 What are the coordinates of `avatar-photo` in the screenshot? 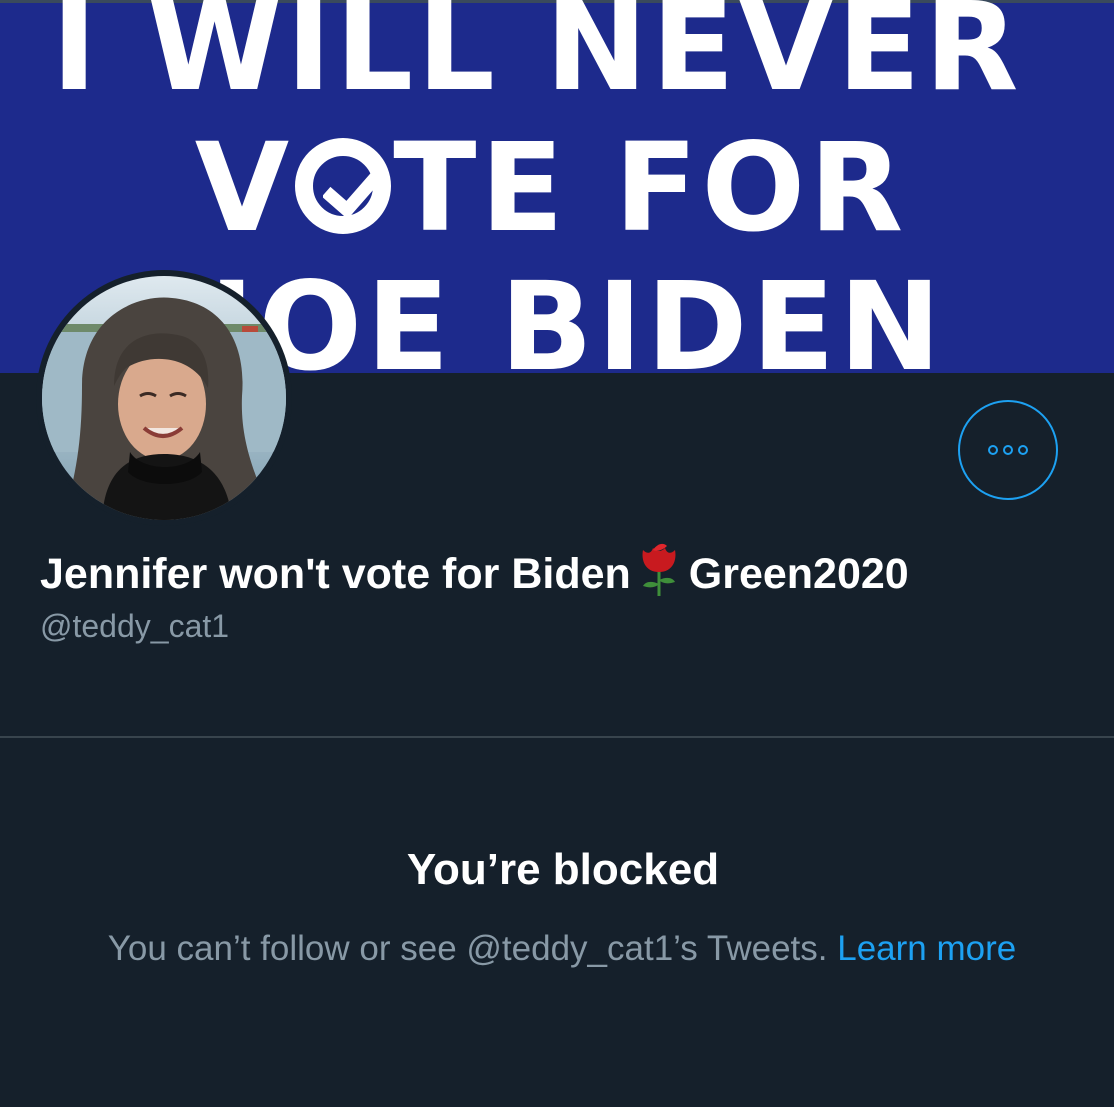 It's located at (164, 398).